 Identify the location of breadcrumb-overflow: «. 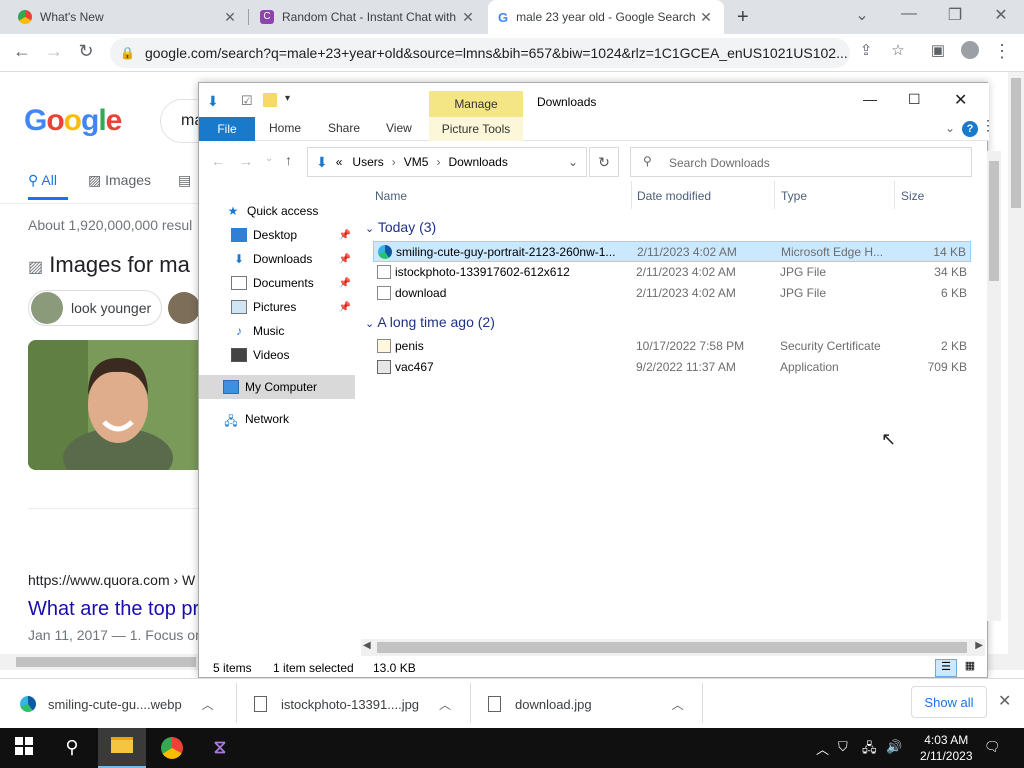
(339, 162).